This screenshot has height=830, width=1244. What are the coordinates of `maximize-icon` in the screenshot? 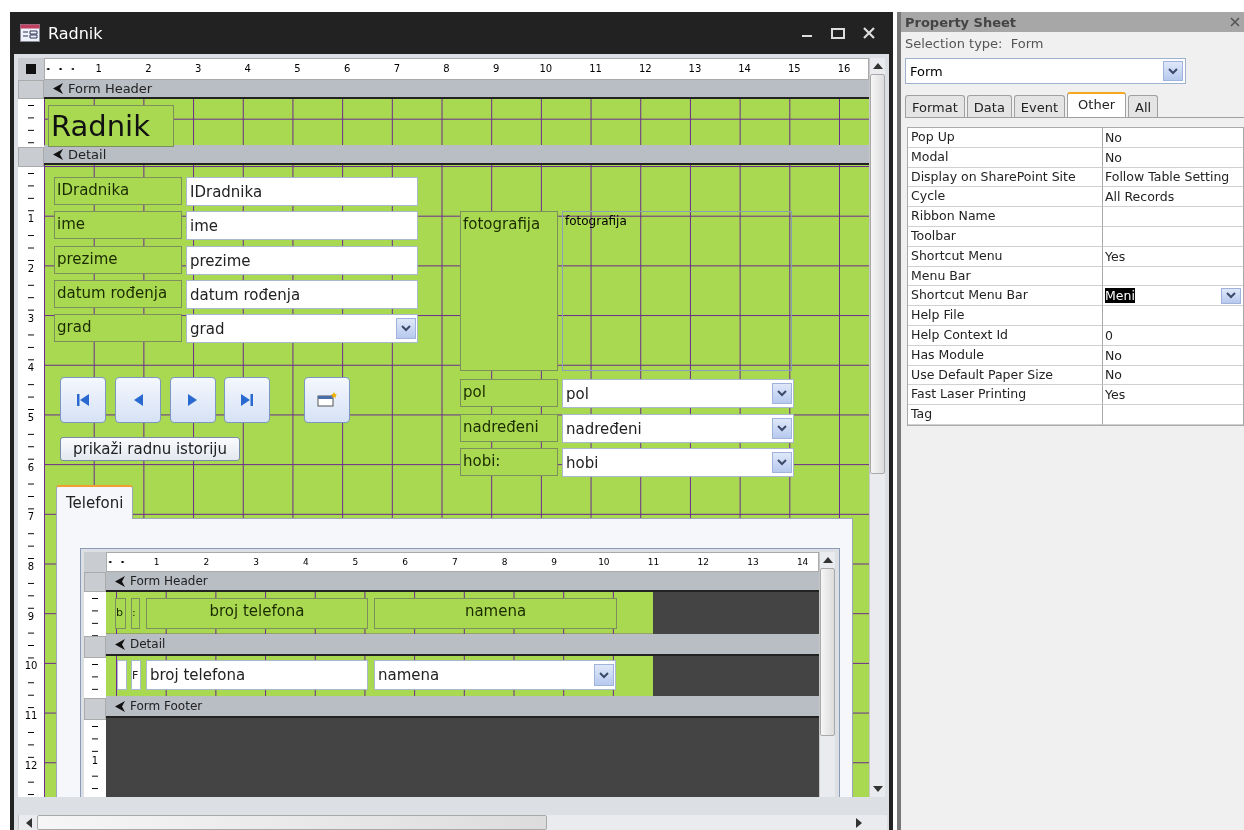 It's located at (838, 33).